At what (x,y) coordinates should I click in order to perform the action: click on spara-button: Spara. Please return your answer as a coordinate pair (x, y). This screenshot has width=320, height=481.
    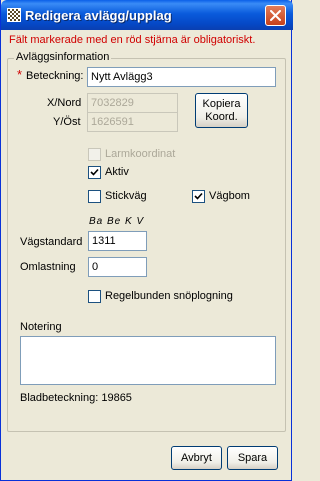
    Looking at the image, I should click on (252, 458).